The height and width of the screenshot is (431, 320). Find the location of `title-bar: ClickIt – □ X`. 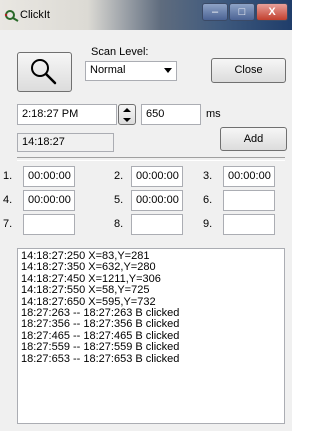

title-bar: ClickIt – □ X is located at coordinates (146, 15).